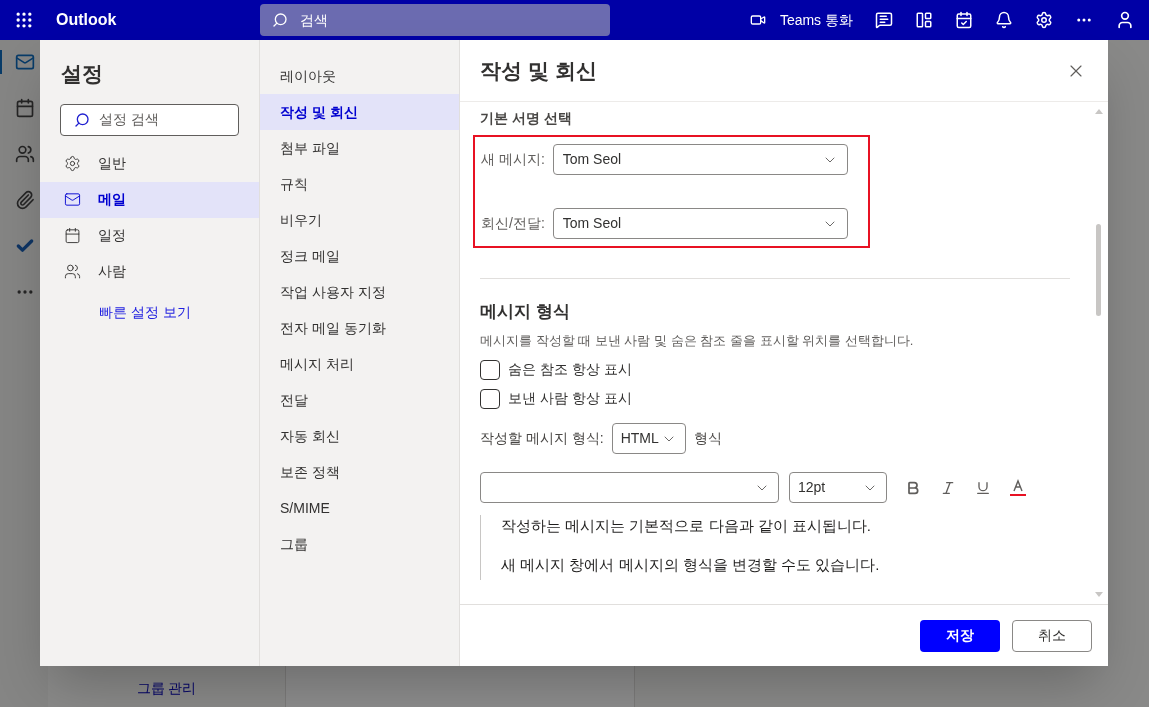 This screenshot has width=1149, height=707. What do you see at coordinates (686, 526) in the screenshot?
I see `preview-text: 작성하는 메시지는 기본적으로 다음과 같이 표시됩니다.` at bounding box center [686, 526].